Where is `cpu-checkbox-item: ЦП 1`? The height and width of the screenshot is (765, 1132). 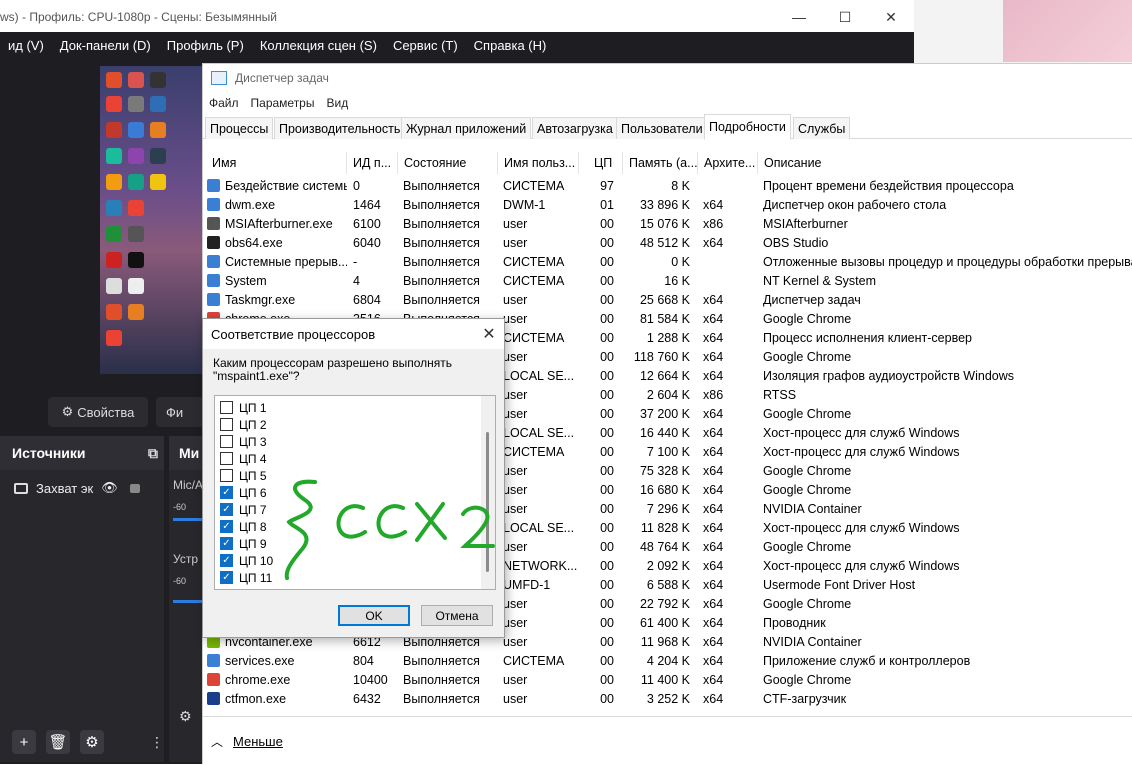
cpu-checkbox-item: ЦП 1 is located at coordinates (243, 407).